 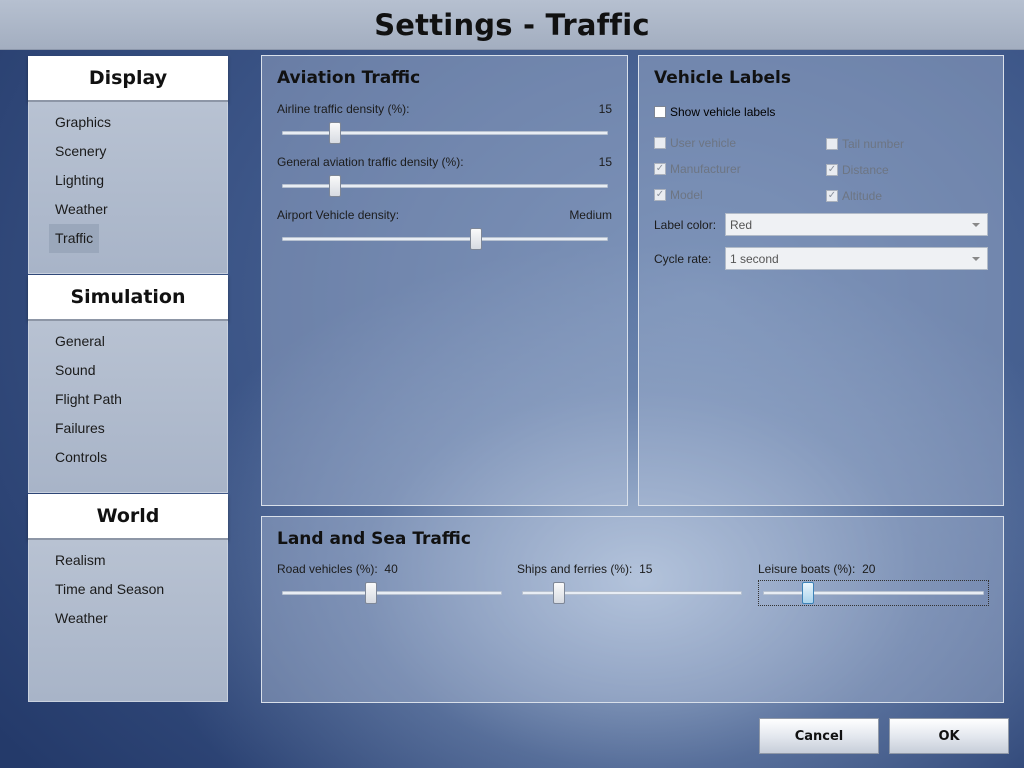 I want to click on show-vehicle-labels-label: Show vehicle labels, so click(x=723, y=112).